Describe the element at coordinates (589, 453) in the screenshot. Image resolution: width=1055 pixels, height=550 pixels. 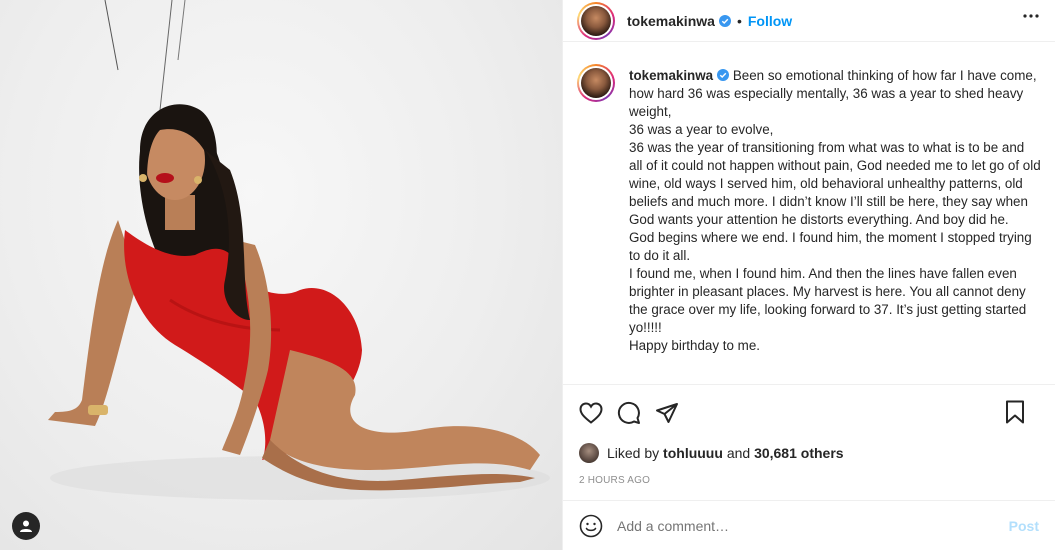
I see `liker-avatar` at that location.